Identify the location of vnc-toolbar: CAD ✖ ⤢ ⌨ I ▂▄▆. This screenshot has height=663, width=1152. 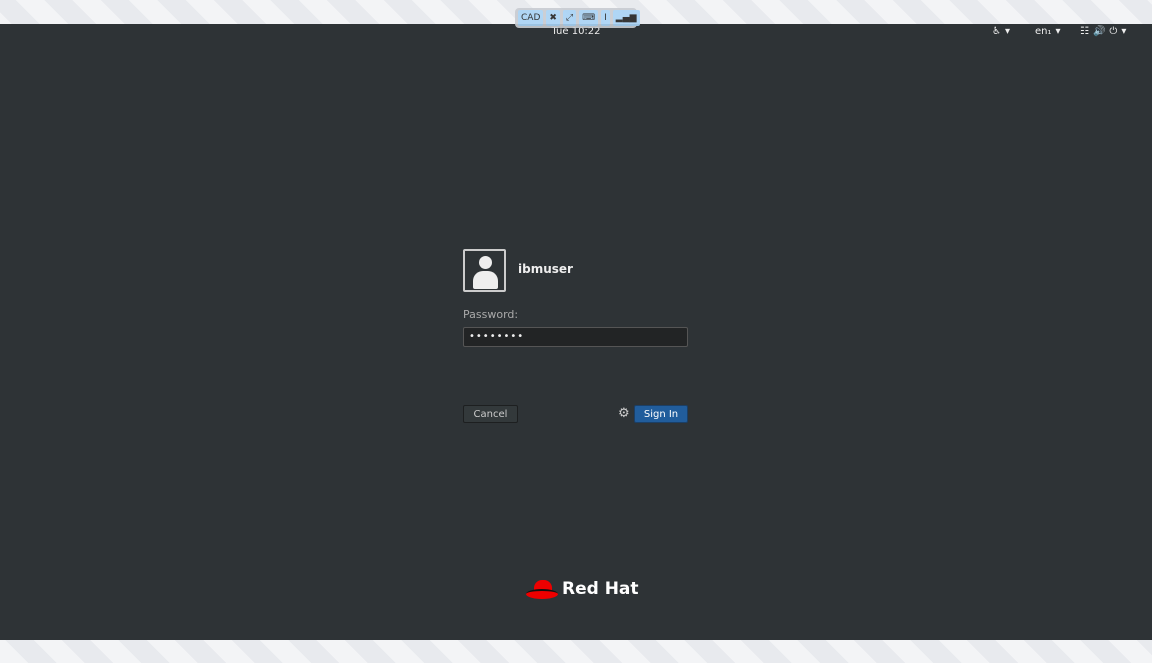
(577, 18).